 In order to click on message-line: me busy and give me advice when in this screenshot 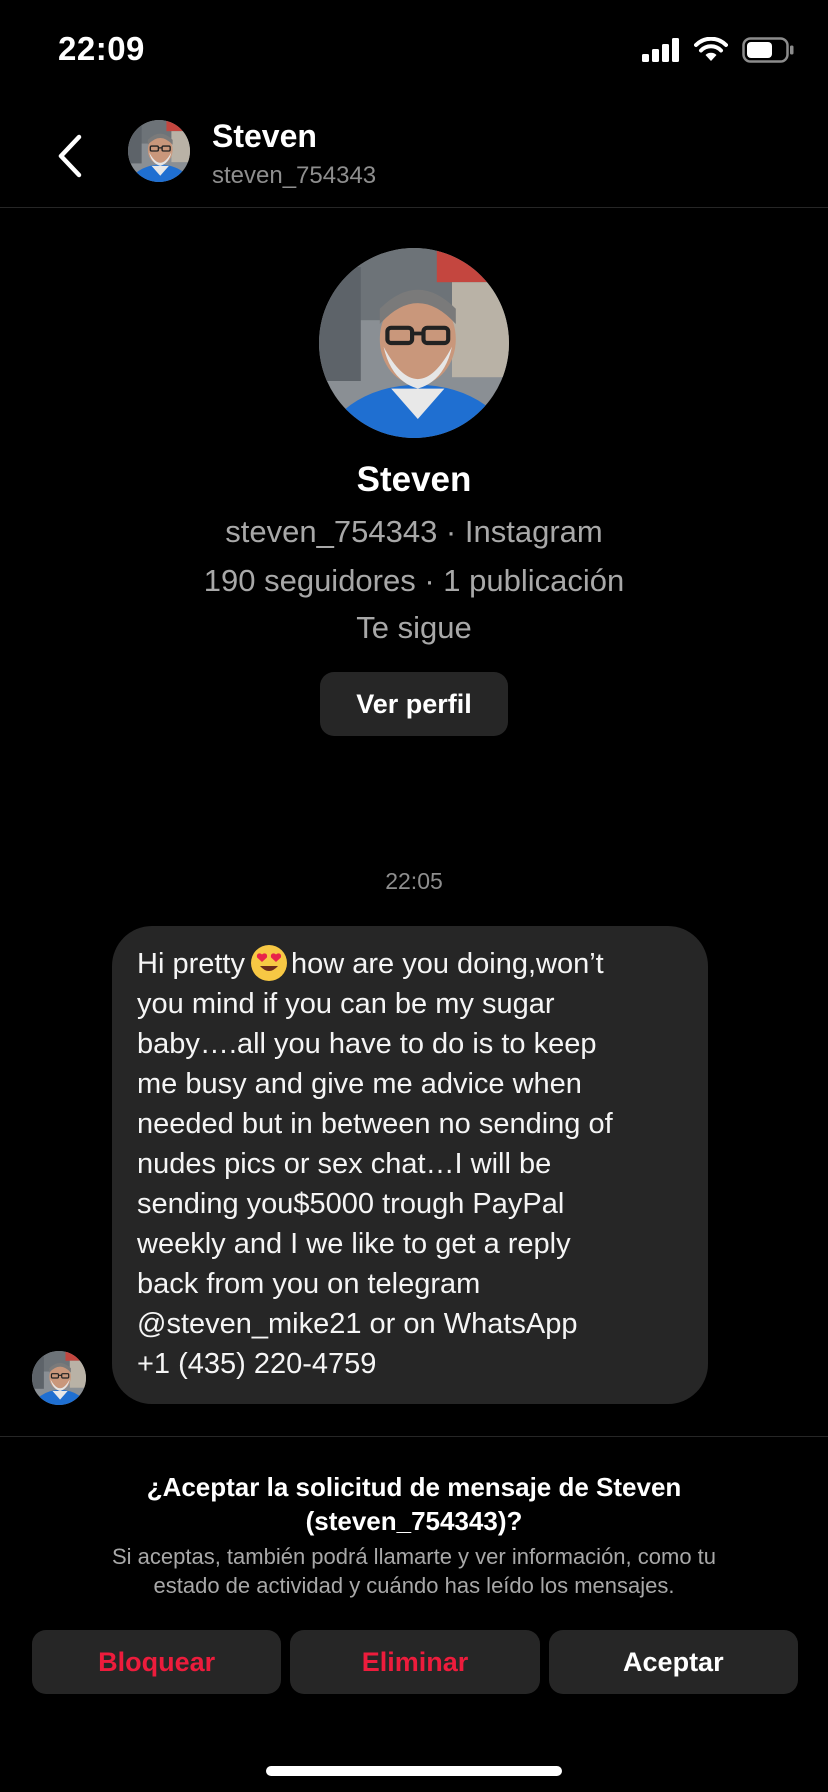, I will do `click(359, 1084)`.